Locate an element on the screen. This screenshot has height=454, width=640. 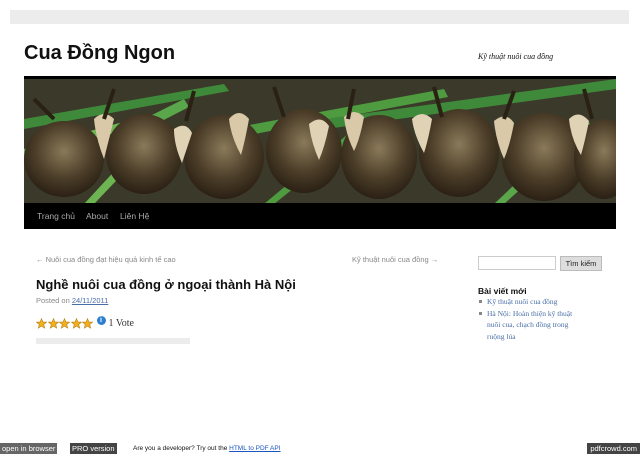
recent-post-item: Hà Nội: Hoàn thiện kỹ thuật is located at coordinates (540, 314).